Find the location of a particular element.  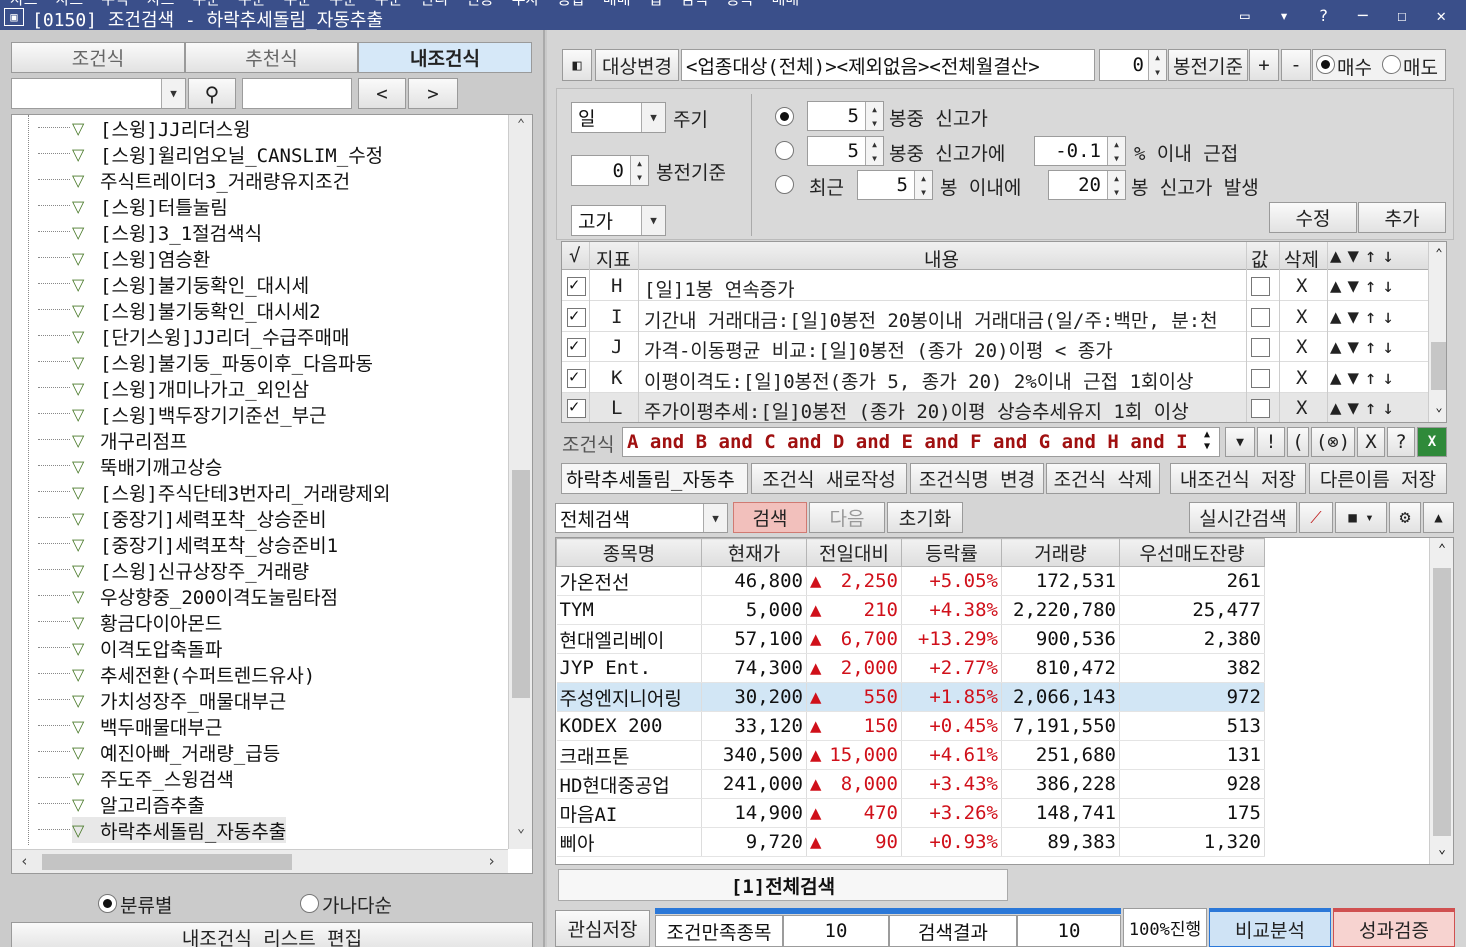

edit-list-button: 내조건식 리스트 편집 is located at coordinates (272, 934).